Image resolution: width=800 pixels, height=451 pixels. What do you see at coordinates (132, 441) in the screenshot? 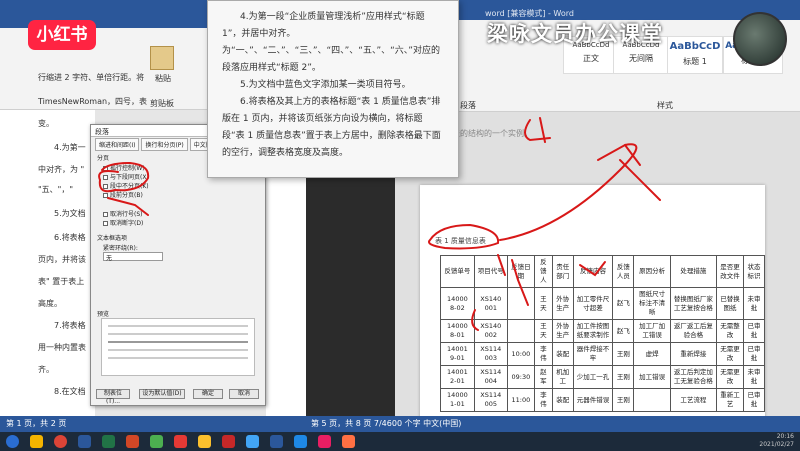
I see `ppt-icon` at bounding box center [132, 441].